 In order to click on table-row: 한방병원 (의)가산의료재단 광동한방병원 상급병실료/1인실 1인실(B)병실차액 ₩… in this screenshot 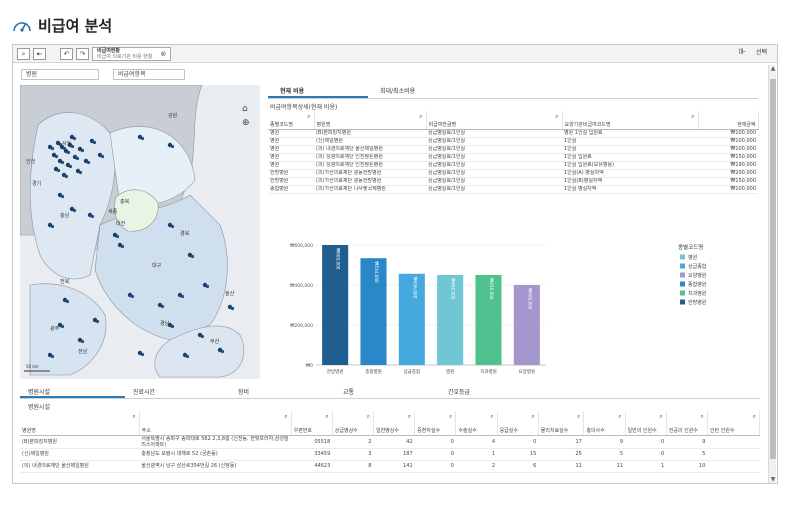, I will do `click(513, 181)`.